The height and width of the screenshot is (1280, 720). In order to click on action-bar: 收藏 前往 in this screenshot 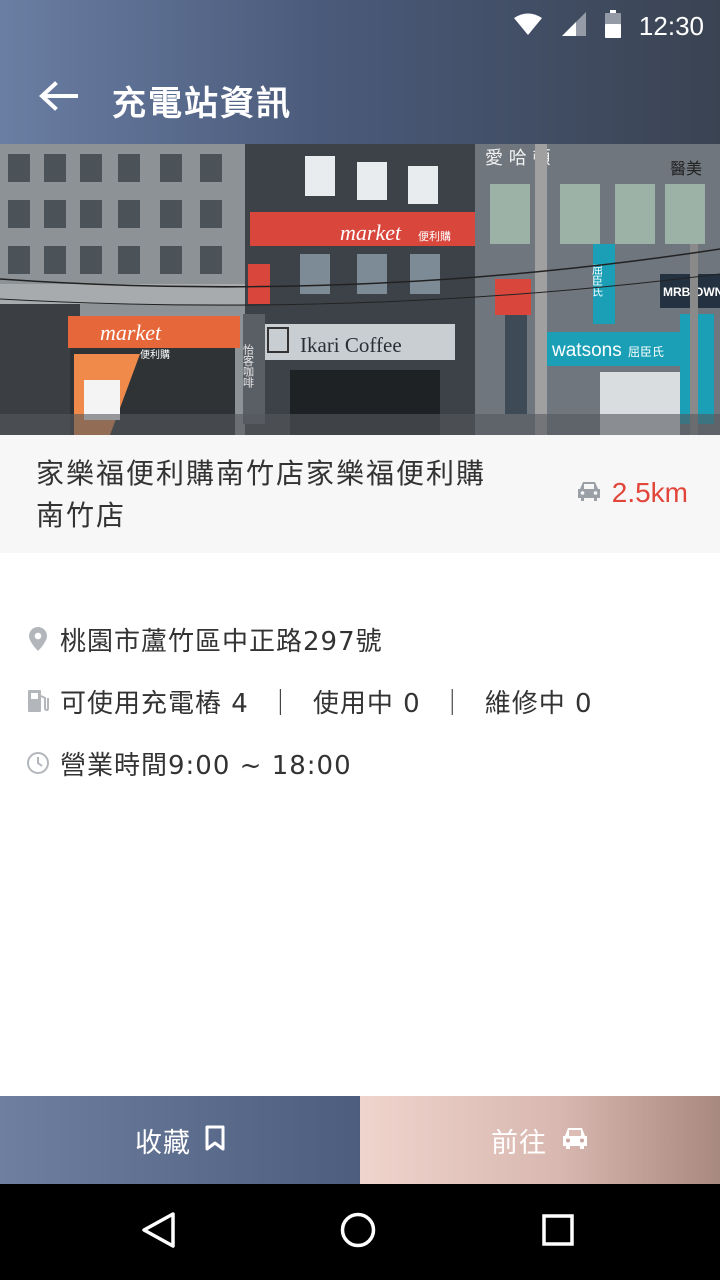, I will do `click(360, 1140)`.